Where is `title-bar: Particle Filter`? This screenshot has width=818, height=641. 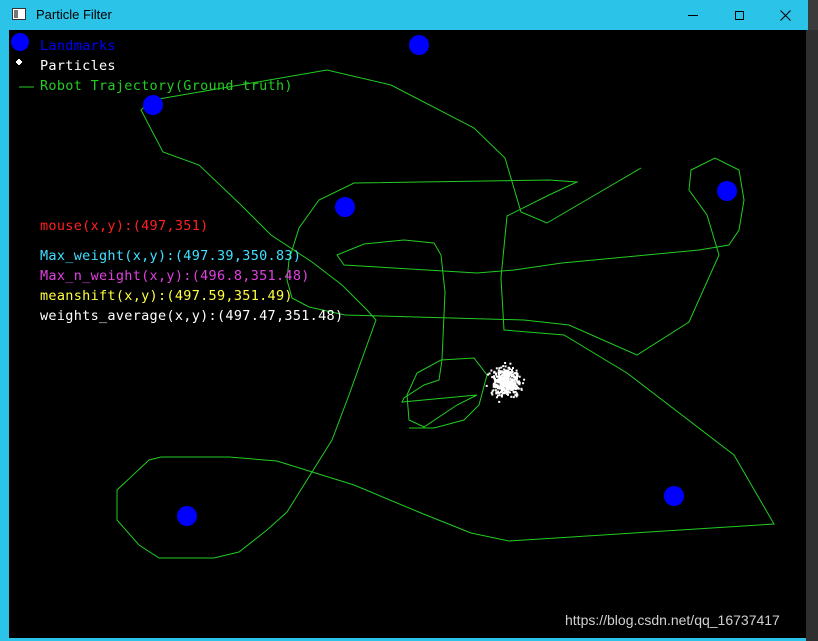 title-bar: Particle Filter is located at coordinates (404, 15).